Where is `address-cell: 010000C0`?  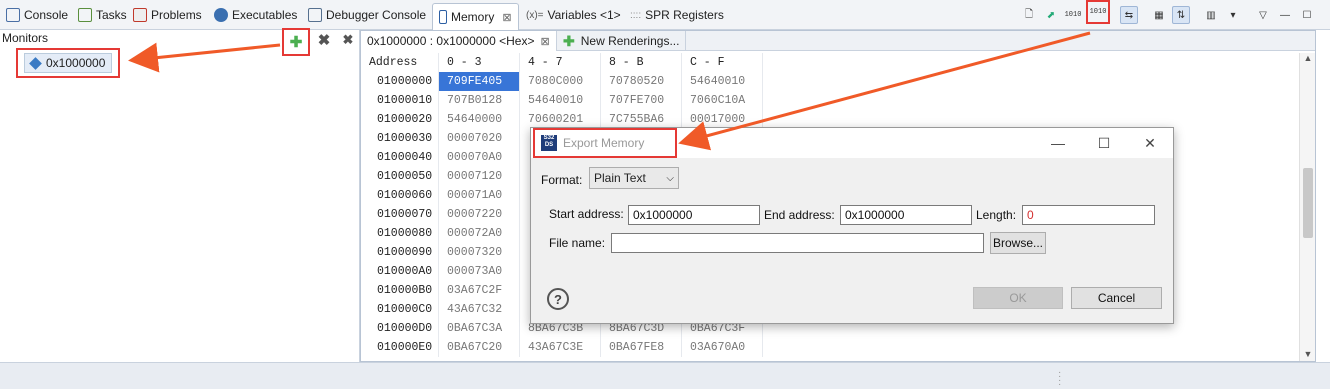 address-cell: 010000C0 is located at coordinates (400, 309).